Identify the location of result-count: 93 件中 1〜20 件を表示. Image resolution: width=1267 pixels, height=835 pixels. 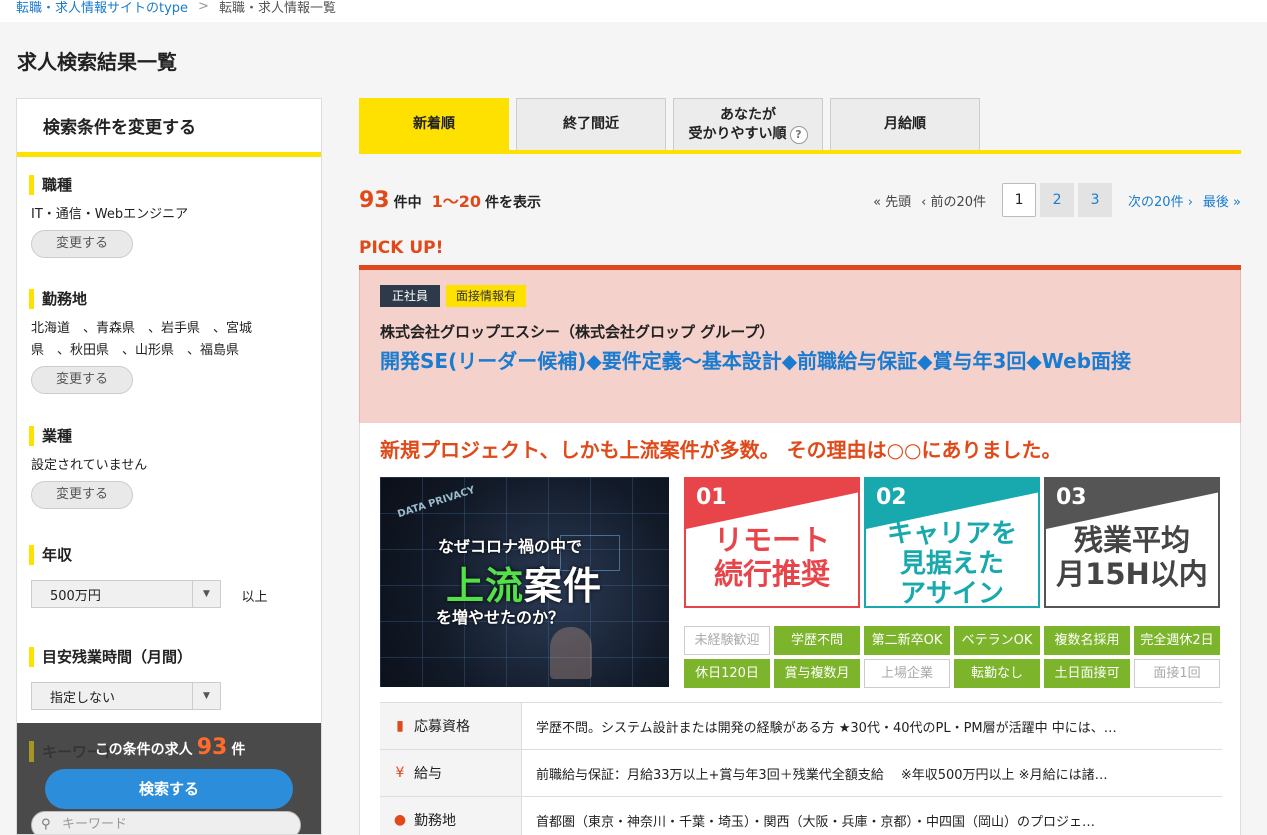
(450, 200).